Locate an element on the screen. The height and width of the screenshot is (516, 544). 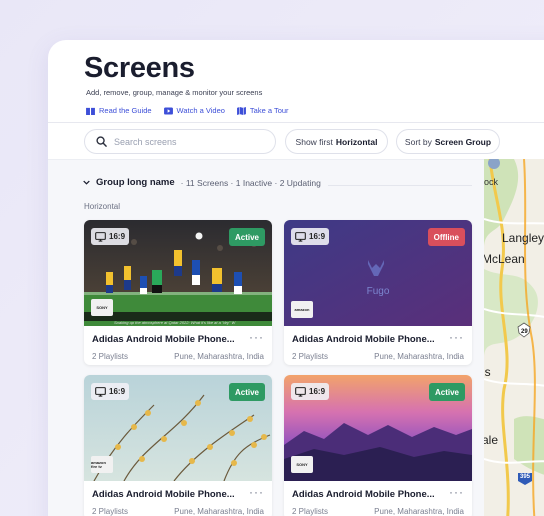
sort-value: Screen Group is located at coordinates (463, 141).